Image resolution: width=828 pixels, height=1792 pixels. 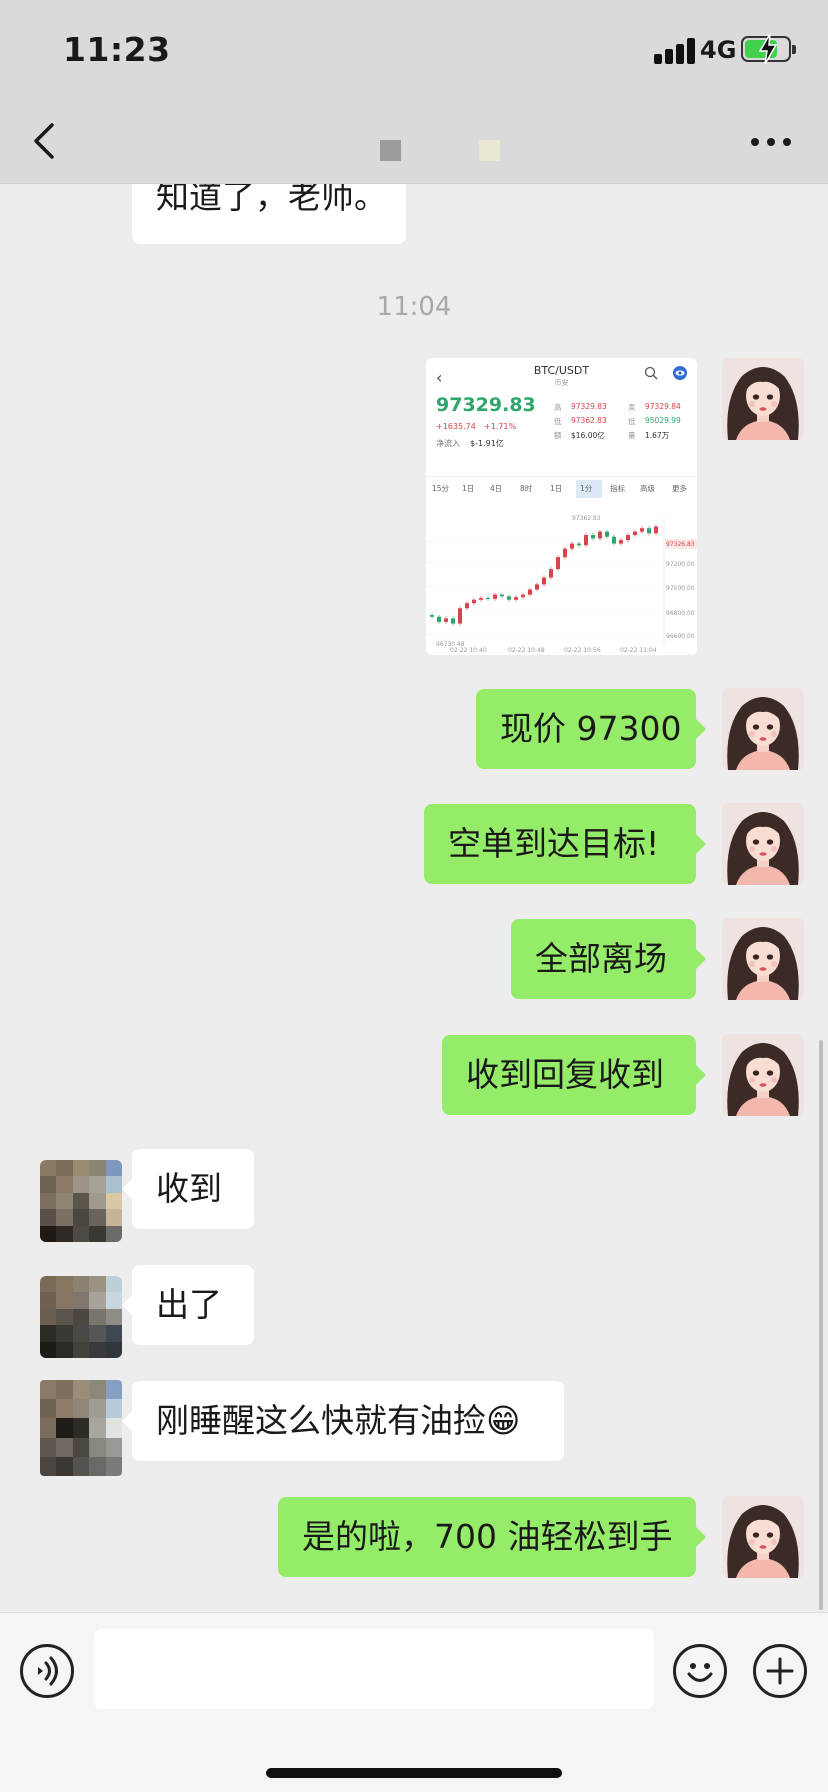 I want to click on chart-tick: 96600.00, so click(x=680, y=636).